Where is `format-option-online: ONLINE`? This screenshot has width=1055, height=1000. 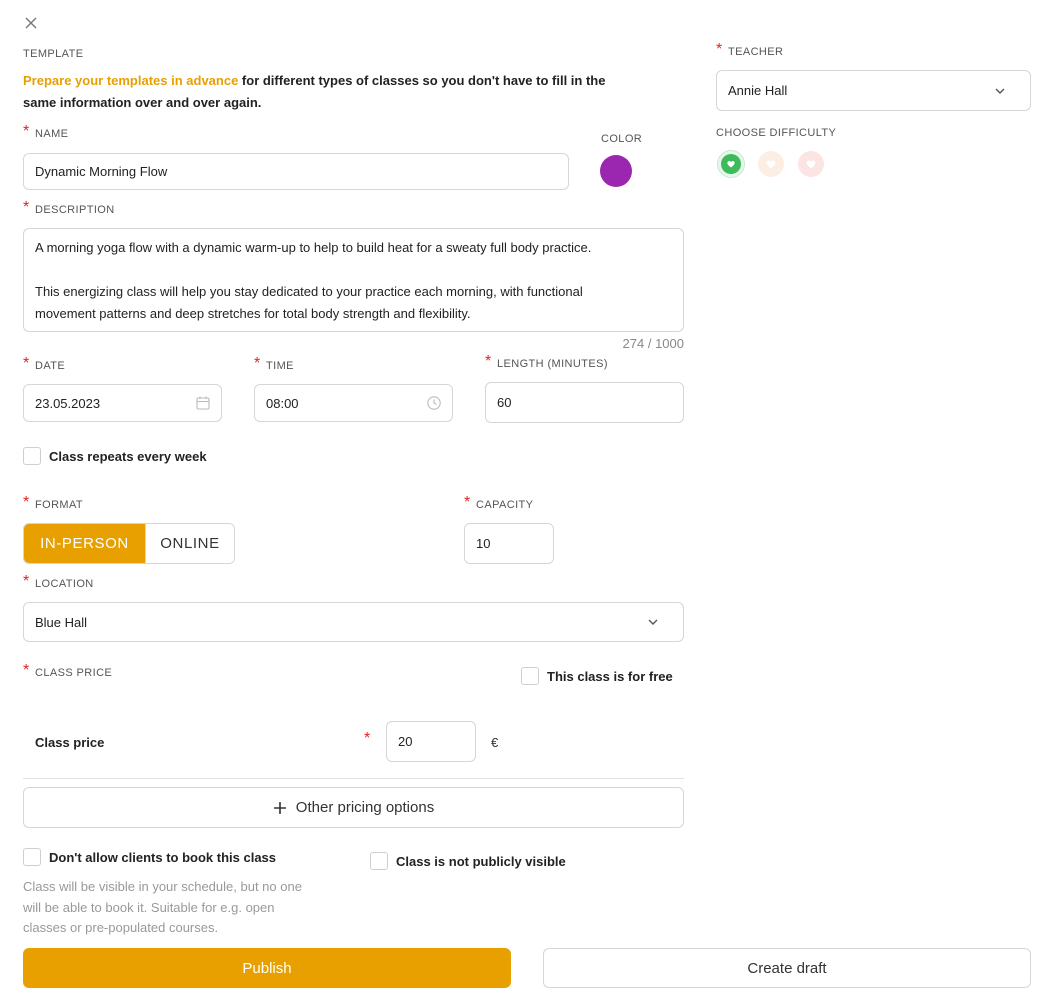 format-option-online: ONLINE is located at coordinates (189, 543).